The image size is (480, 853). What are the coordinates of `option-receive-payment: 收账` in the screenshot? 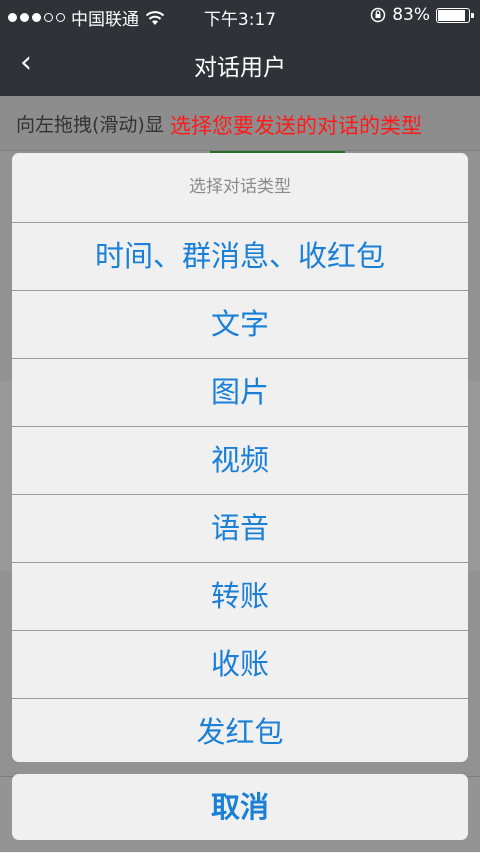 It's located at (240, 665).